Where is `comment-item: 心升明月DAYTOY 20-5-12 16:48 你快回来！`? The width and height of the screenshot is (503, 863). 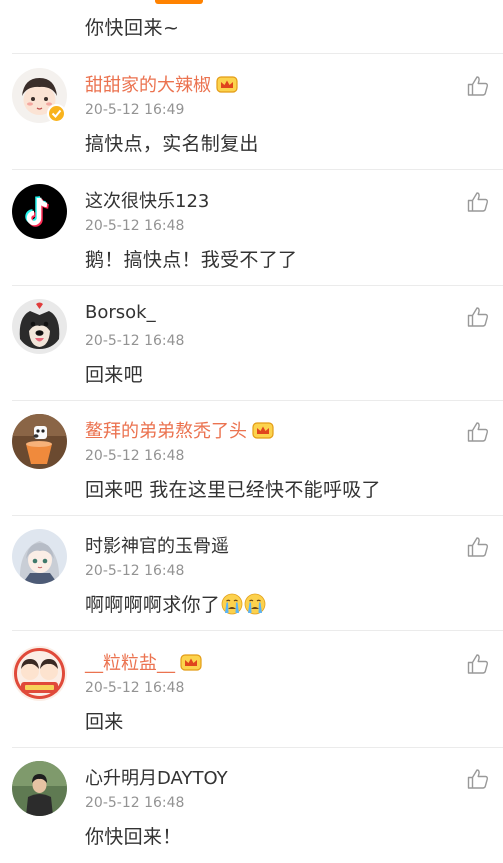 comment-item: 心升明月DAYTOY 20-5-12 16:48 你快回来！ is located at coordinates (251, 805).